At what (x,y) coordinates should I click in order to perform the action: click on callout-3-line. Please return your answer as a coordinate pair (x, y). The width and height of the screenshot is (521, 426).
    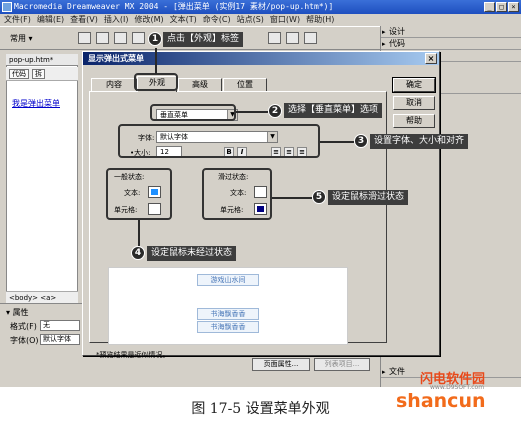
    Looking at the image, I should click on (337, 142).